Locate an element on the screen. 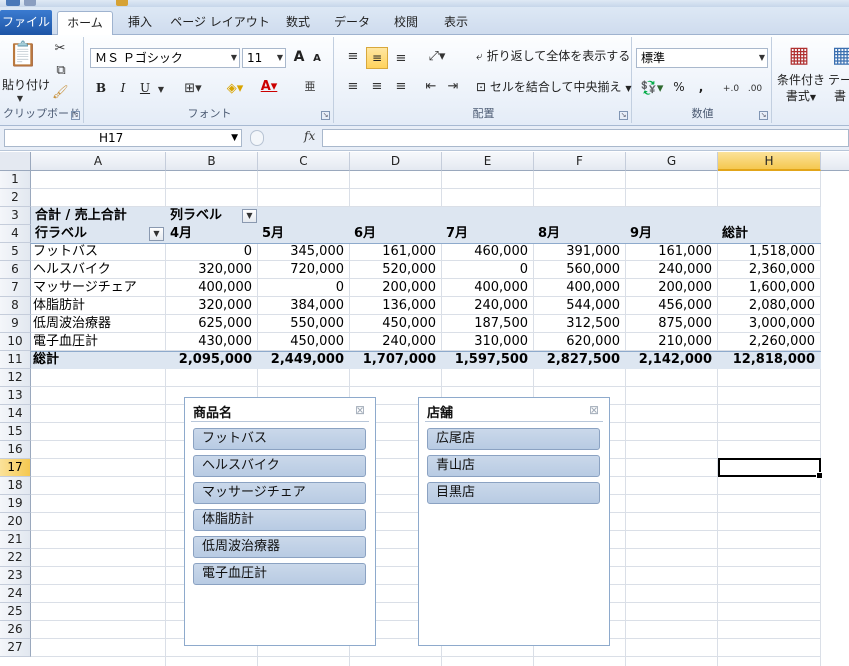  tab-page-layout: ページ レイアウト is located at coordinates (220, 23).